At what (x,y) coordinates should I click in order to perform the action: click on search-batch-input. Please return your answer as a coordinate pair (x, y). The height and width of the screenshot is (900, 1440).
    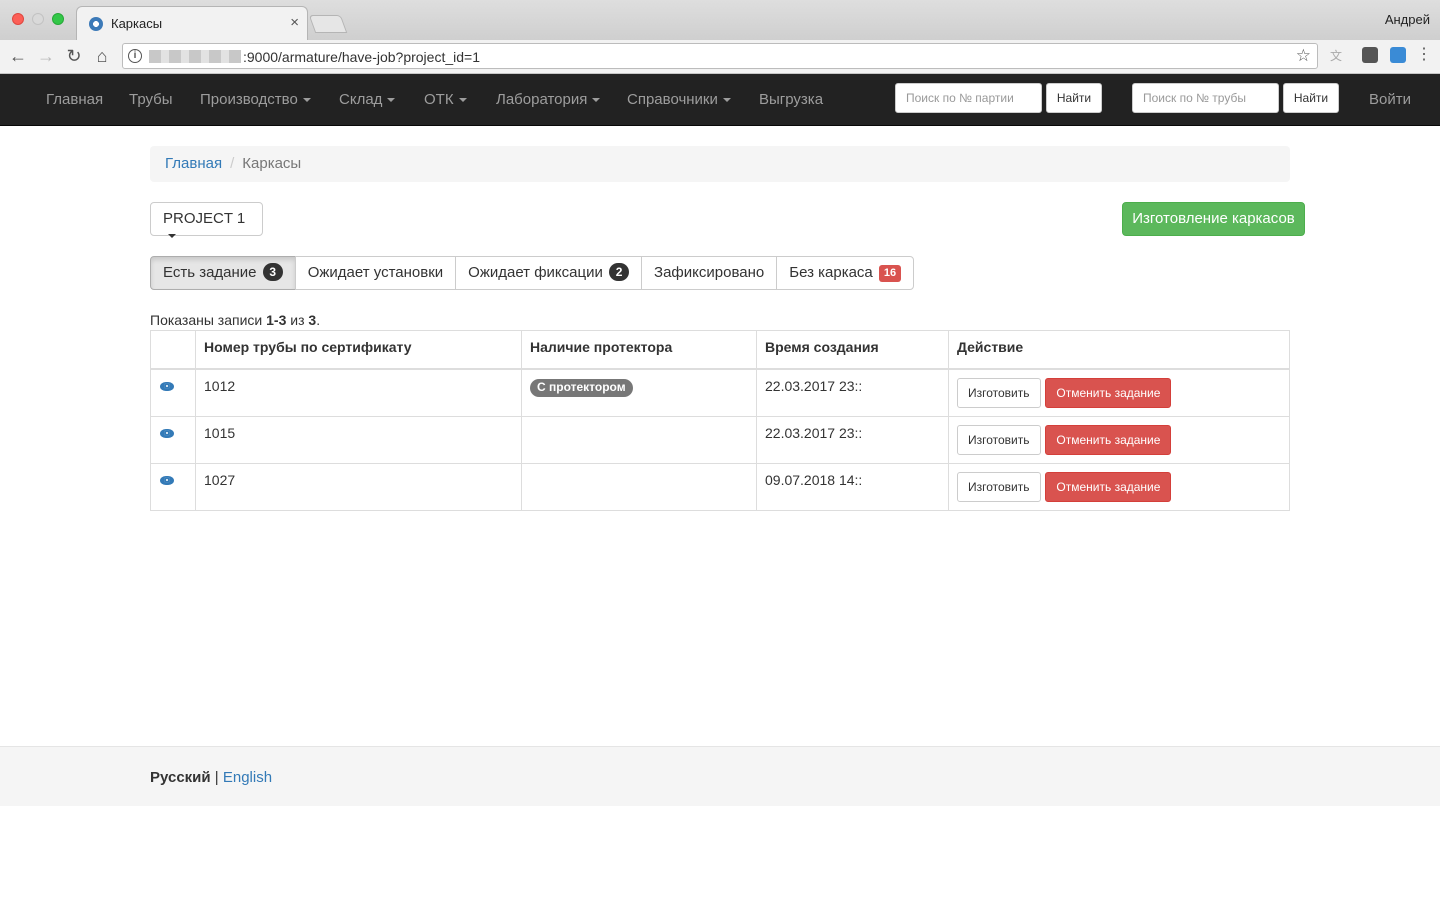
    Looking at the image, I should click on (968, 98).